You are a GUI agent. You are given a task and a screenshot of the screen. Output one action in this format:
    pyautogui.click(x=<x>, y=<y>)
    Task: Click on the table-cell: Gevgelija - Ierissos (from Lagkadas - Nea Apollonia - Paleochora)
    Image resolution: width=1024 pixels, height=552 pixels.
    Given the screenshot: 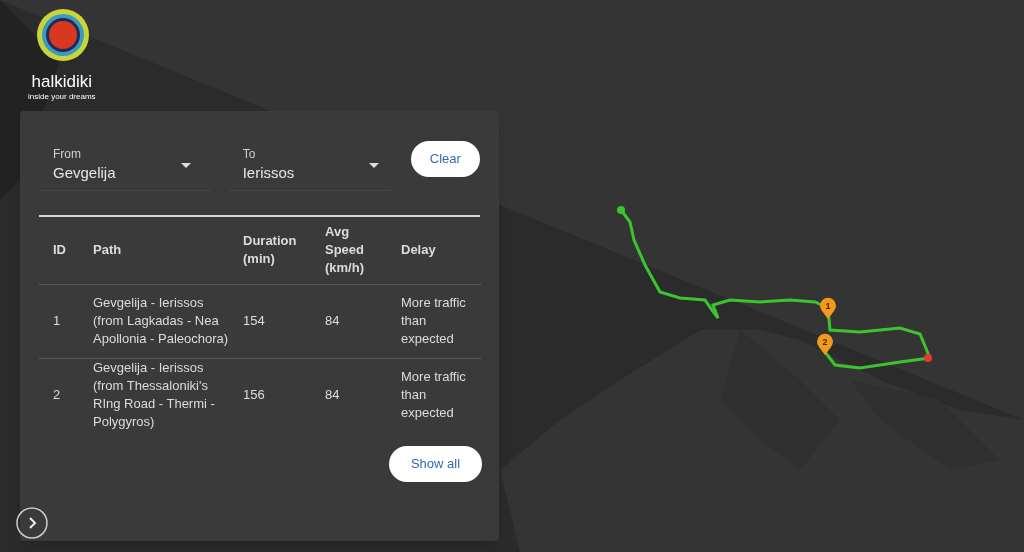 What is the action you would take?
    pyautogui.click(x=161, y=320)
    